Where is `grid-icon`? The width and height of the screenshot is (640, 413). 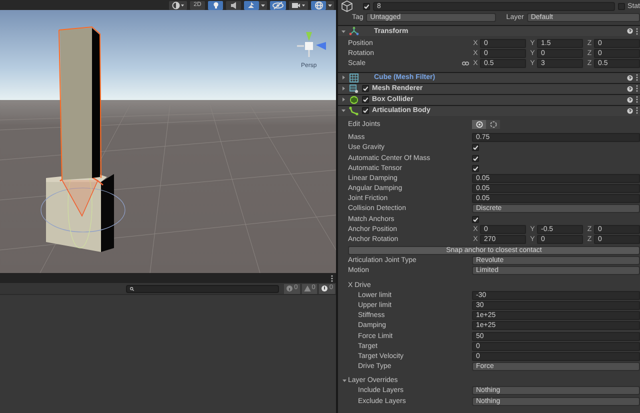 grid-icon is located at coordinates (354, 77).